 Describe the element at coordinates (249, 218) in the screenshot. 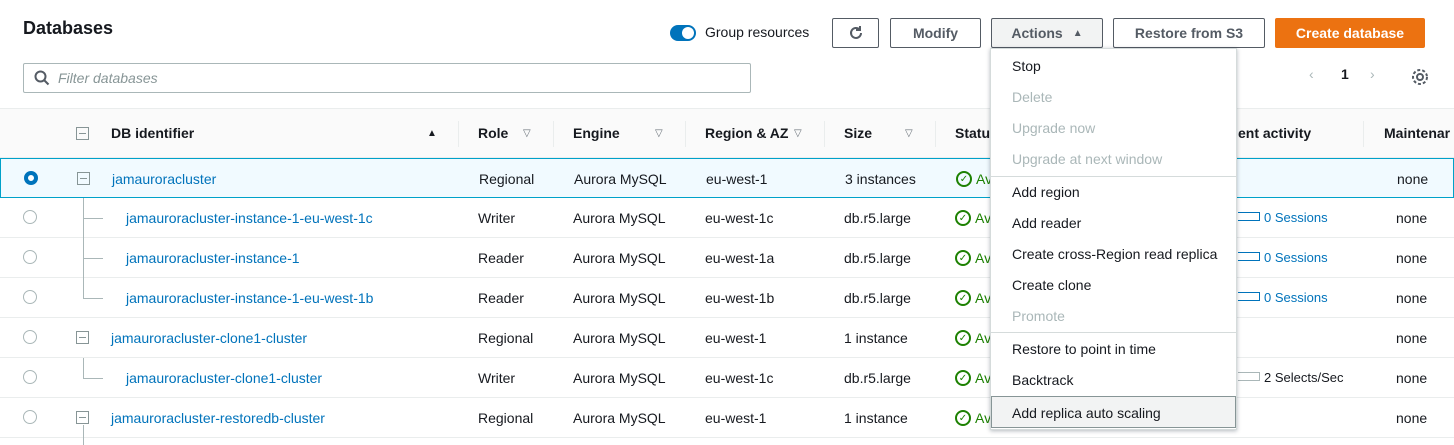

I see `db-identifier-link: jamauroracluster-instance-1-eu-west-1c` at that location.